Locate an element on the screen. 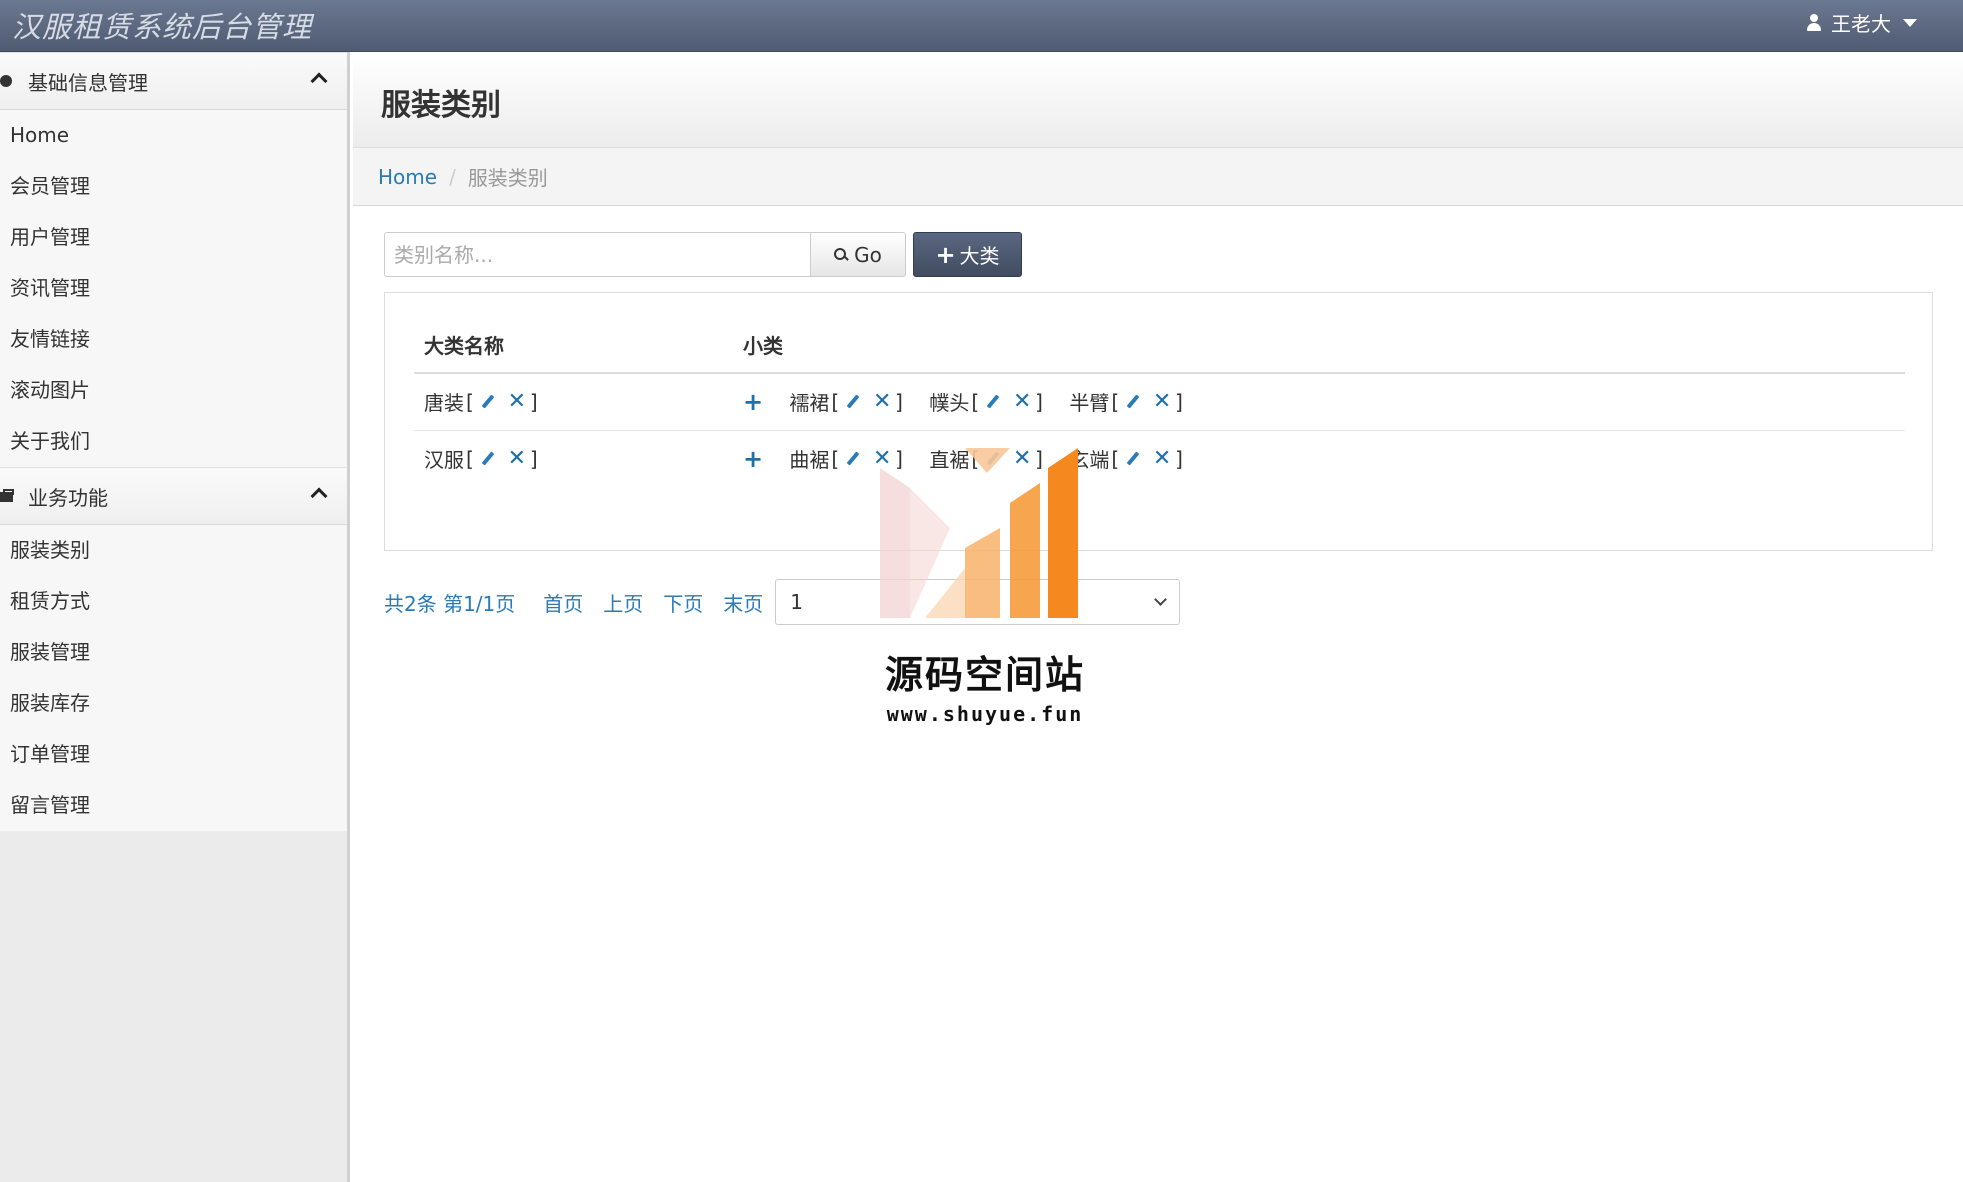  search-go-button: Go is located at coordinates (858, 254).